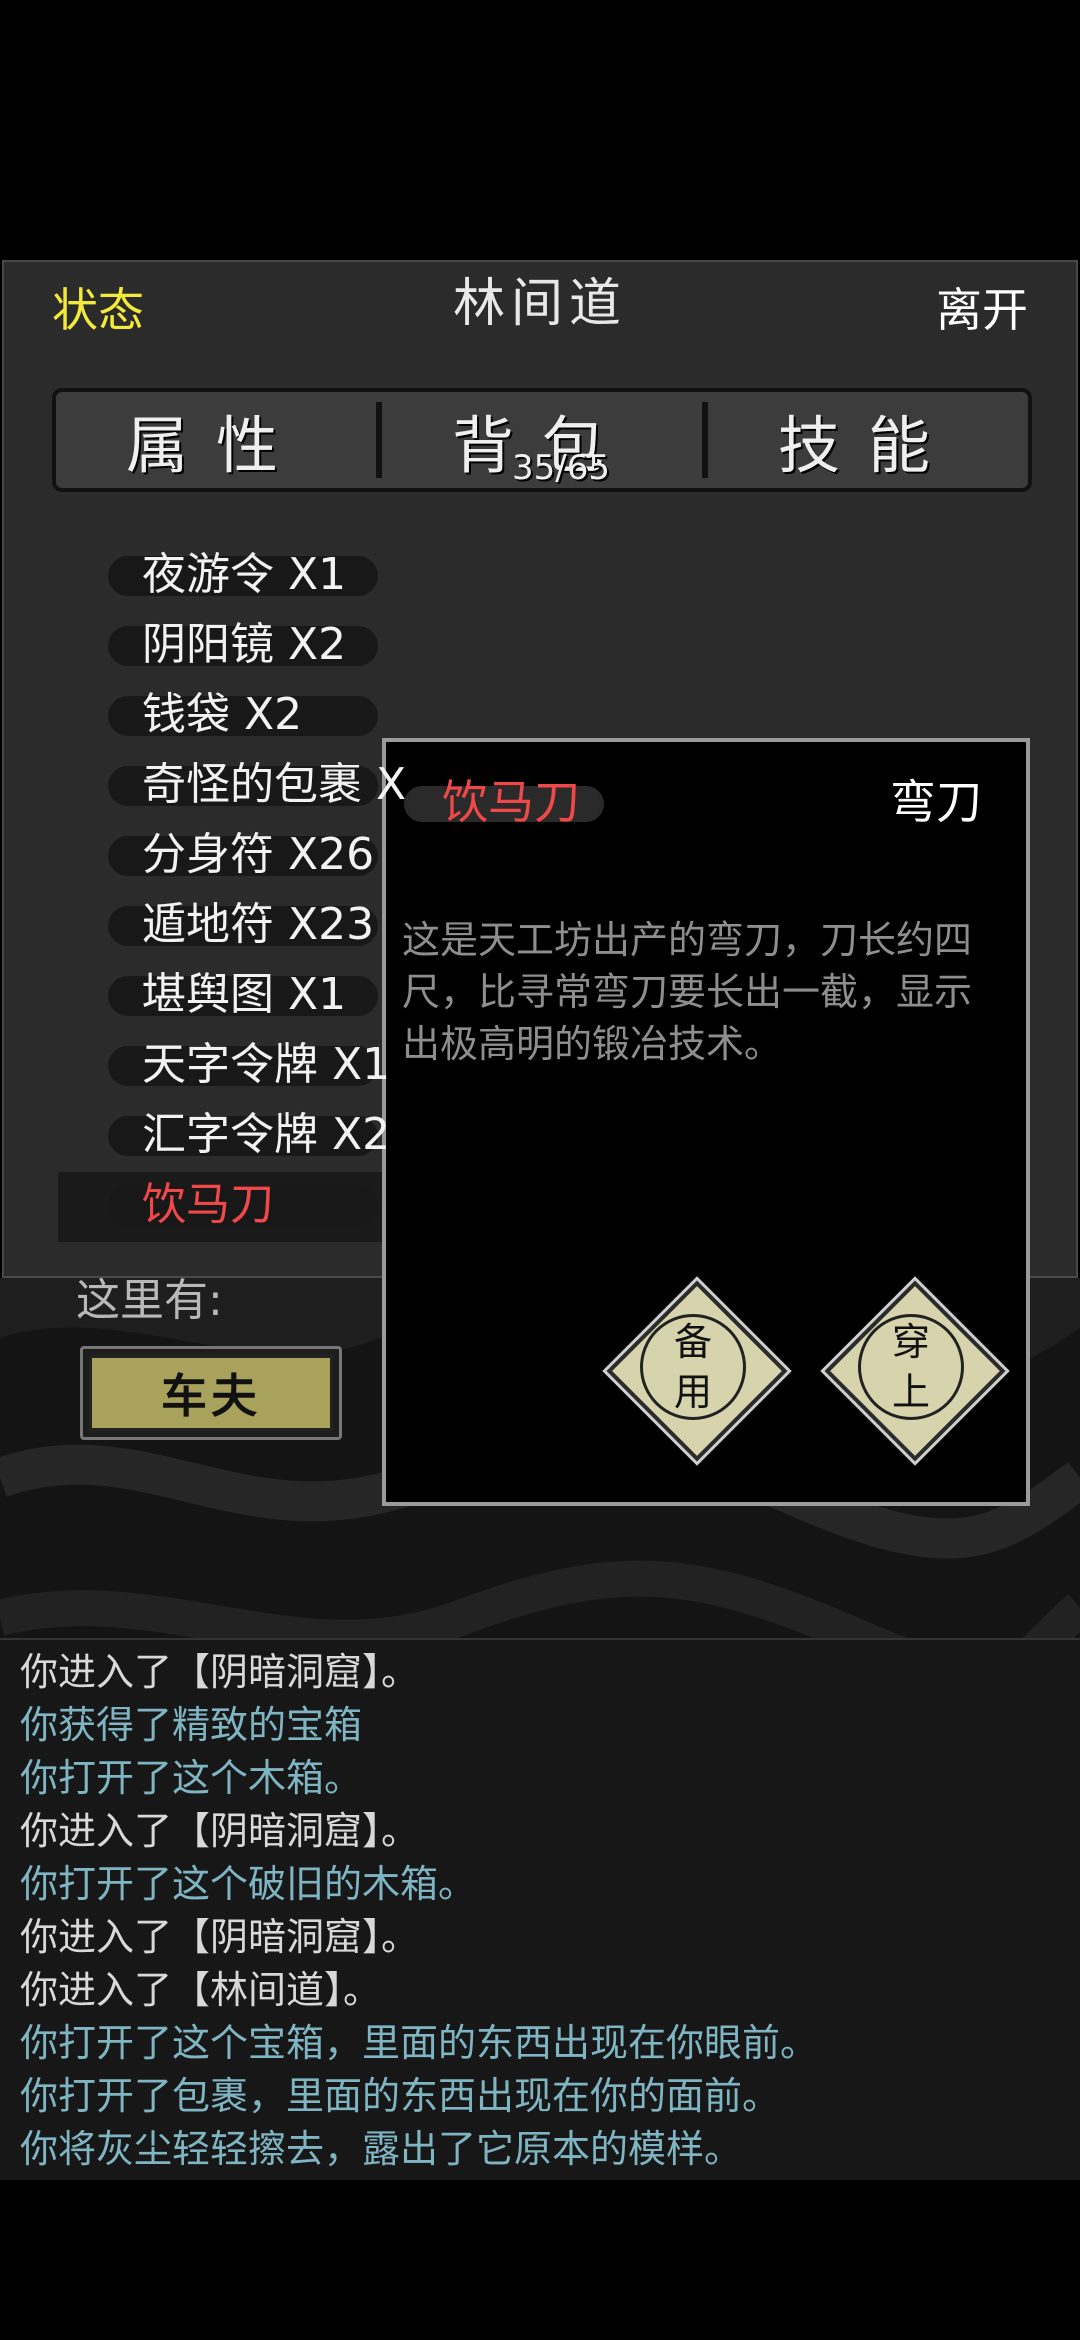 The width and height of the screenshot is (1080, 2340). Describe the element at coordinates (867, 445) in the screenshot. I see `tab-skills-label: 技能` at that location.